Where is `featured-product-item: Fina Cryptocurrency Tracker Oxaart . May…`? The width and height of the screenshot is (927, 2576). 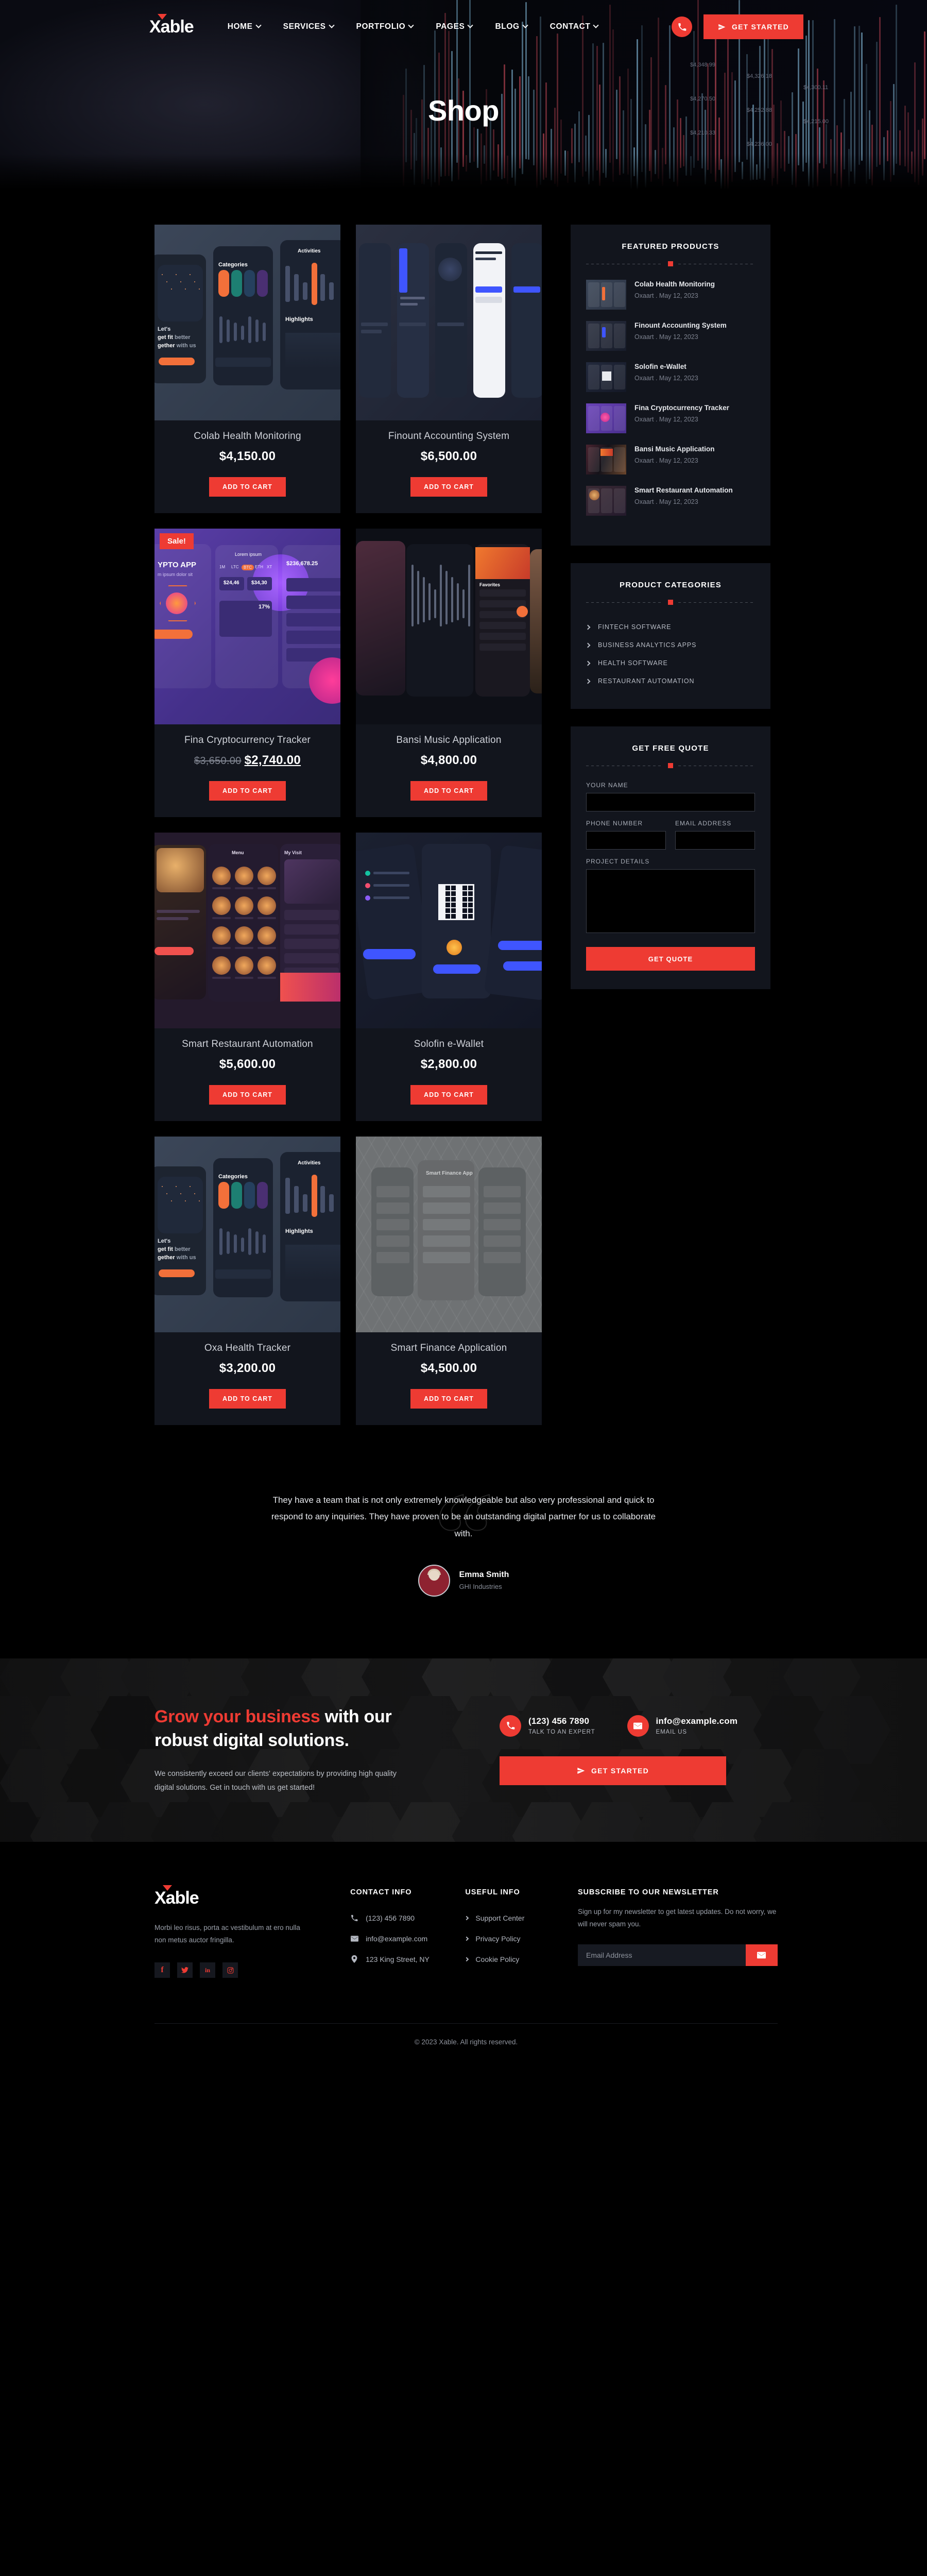
featured-product-item: Fina Cryptocurrency Tracker Oxaart . May… is located at coordinates (670, 418).